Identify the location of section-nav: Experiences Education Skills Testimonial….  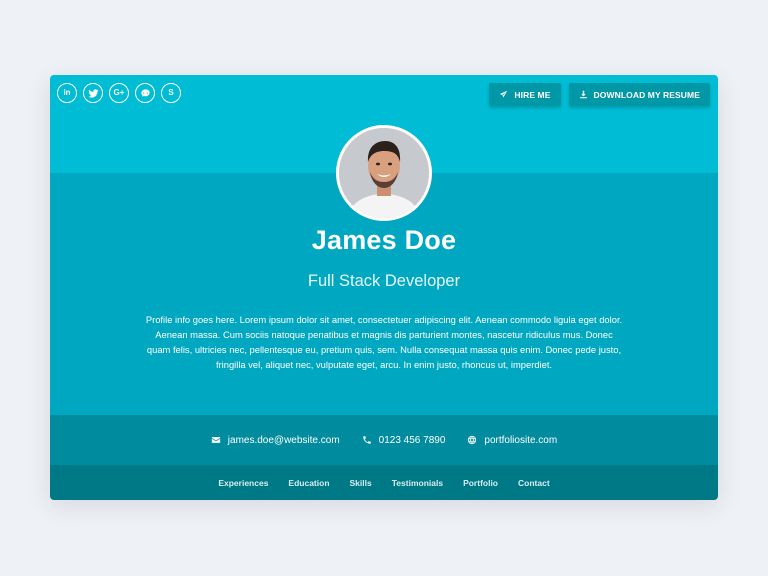
(384, 482).